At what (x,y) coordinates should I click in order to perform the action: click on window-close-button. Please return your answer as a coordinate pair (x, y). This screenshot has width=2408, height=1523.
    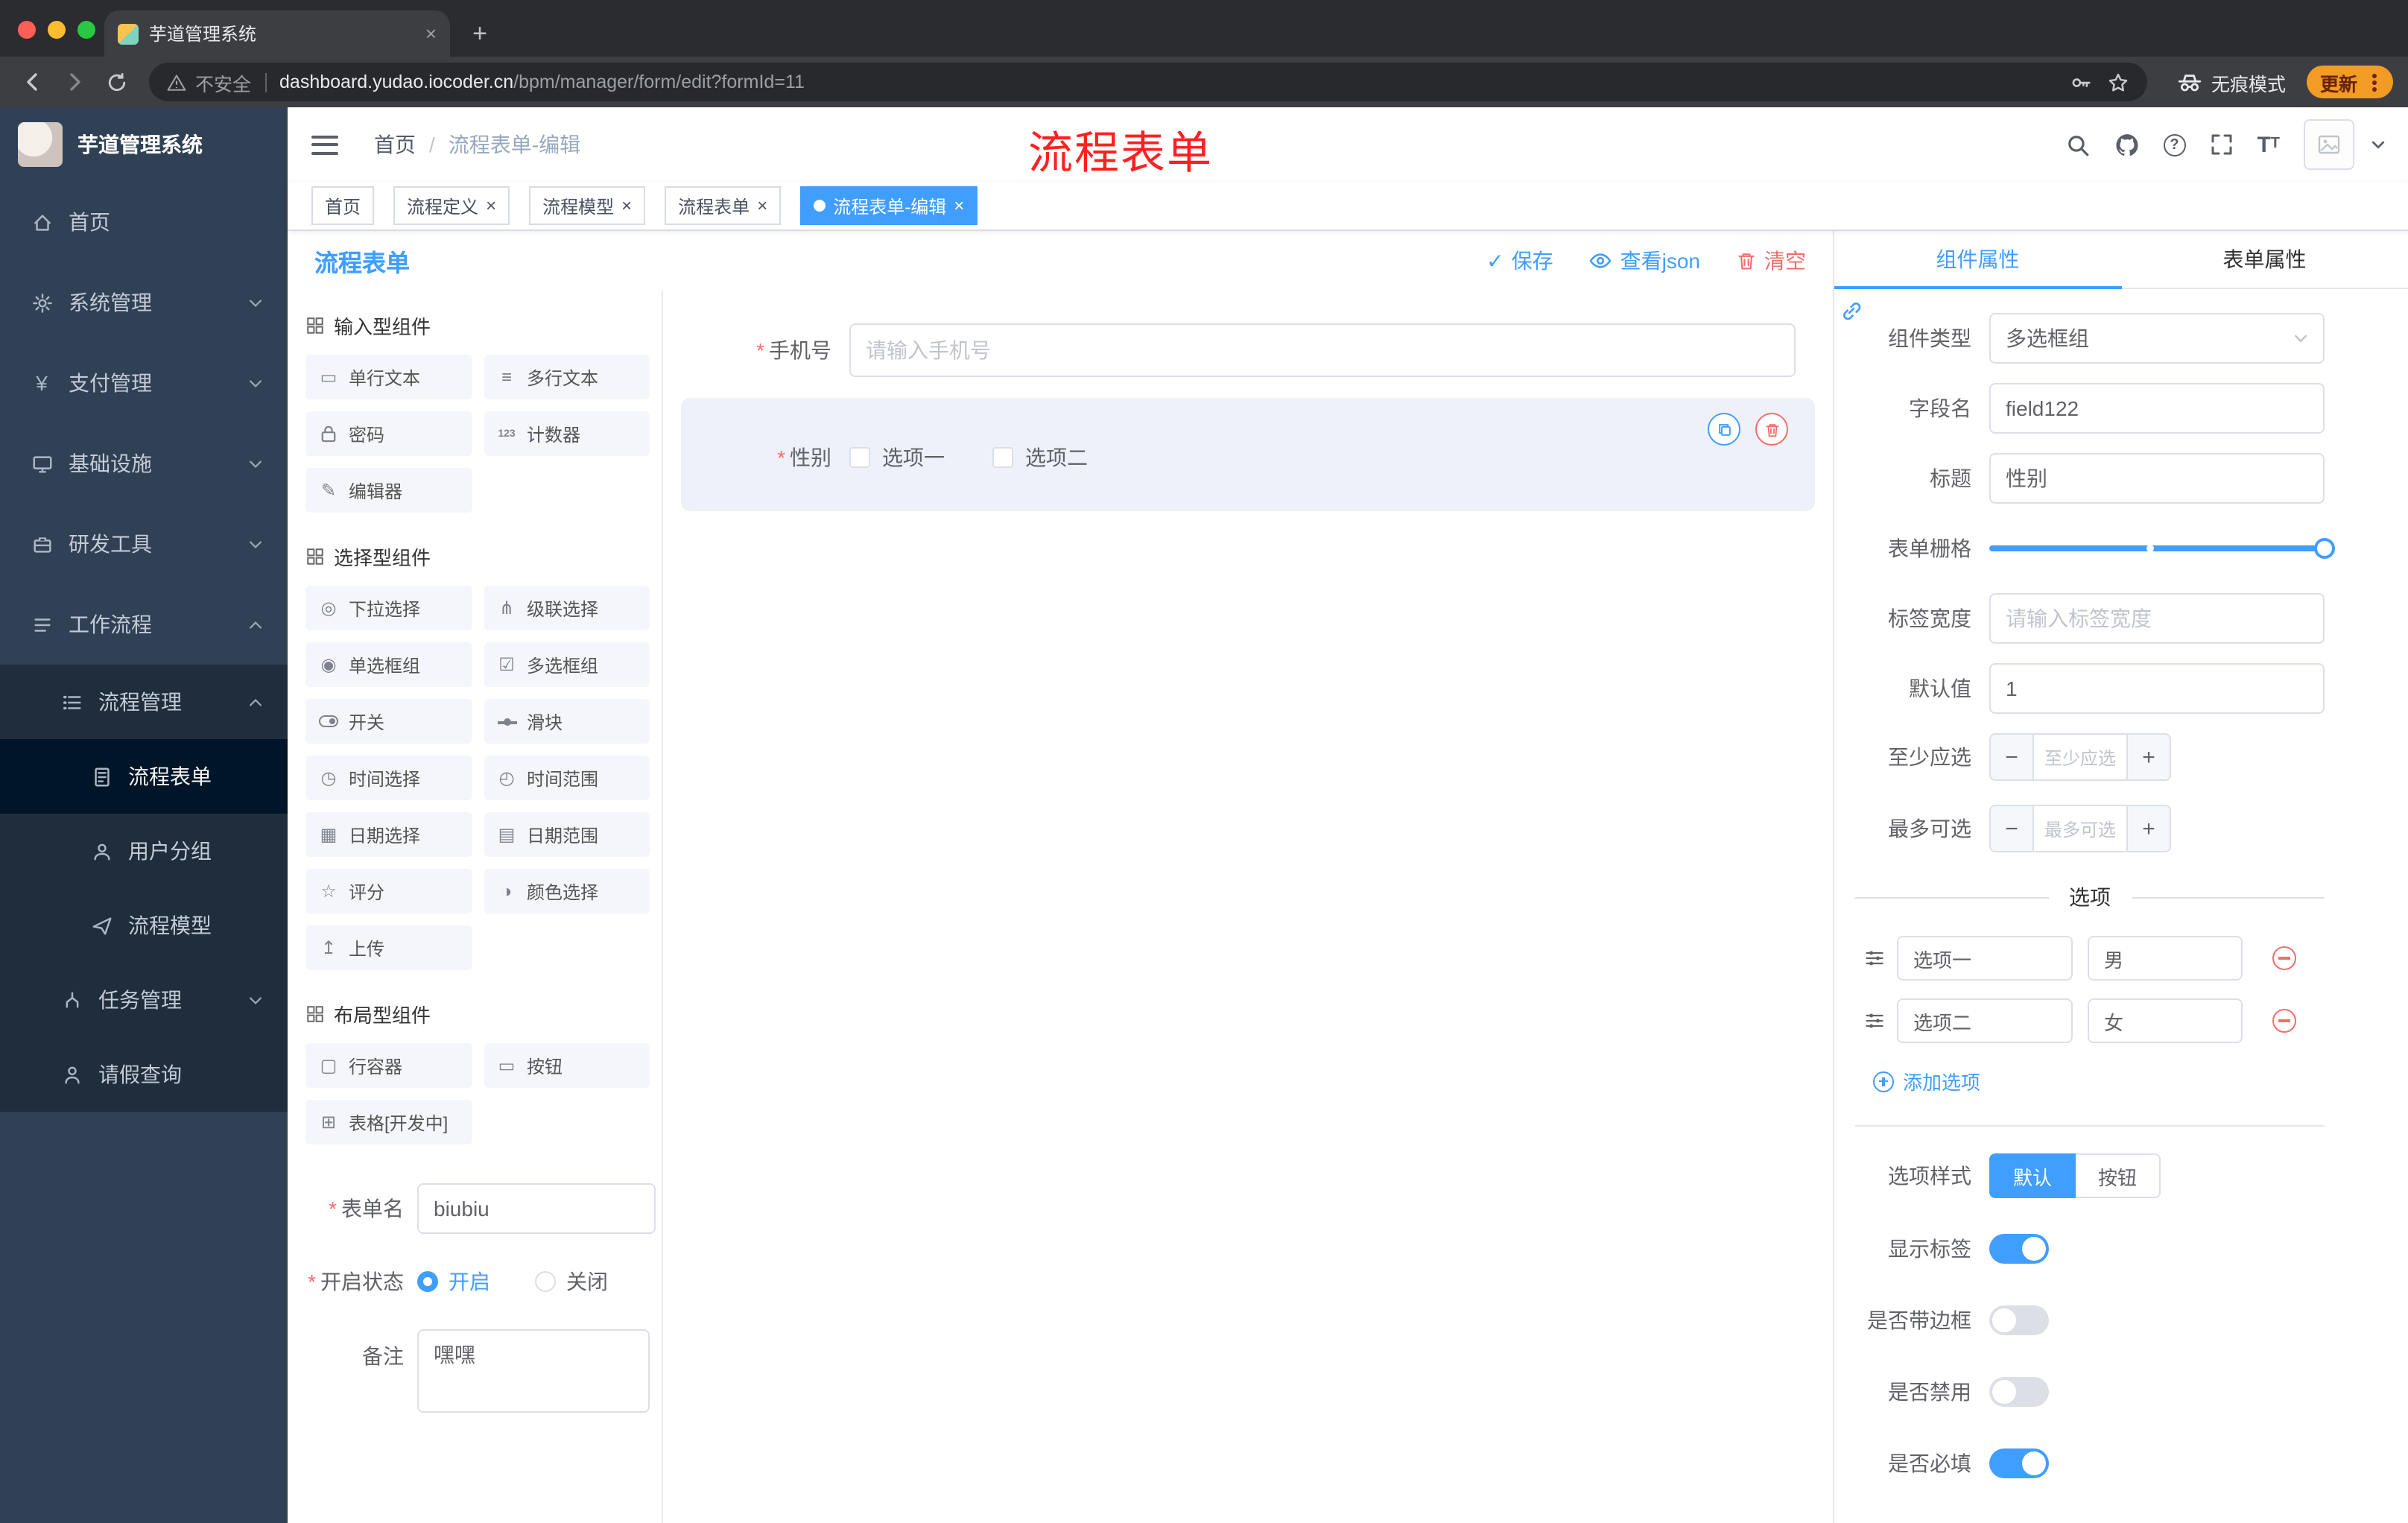
    Looking at the image, I should click on (27, 30).